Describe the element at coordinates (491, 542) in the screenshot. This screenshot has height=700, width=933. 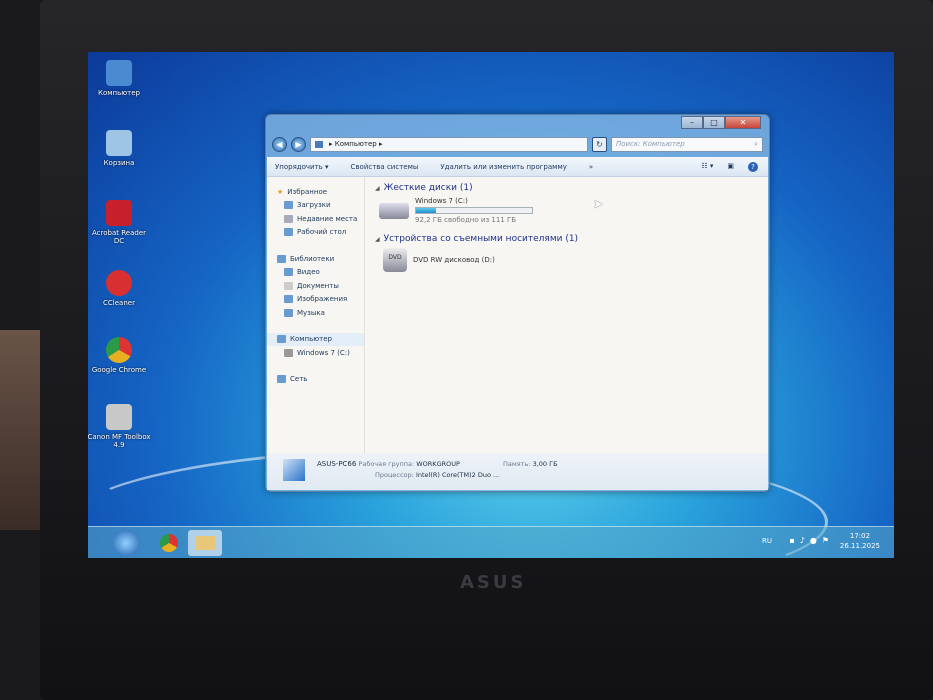
I see `taskbar: RU ▪♪●⚑ 17:02 26.11.2025` at that location.